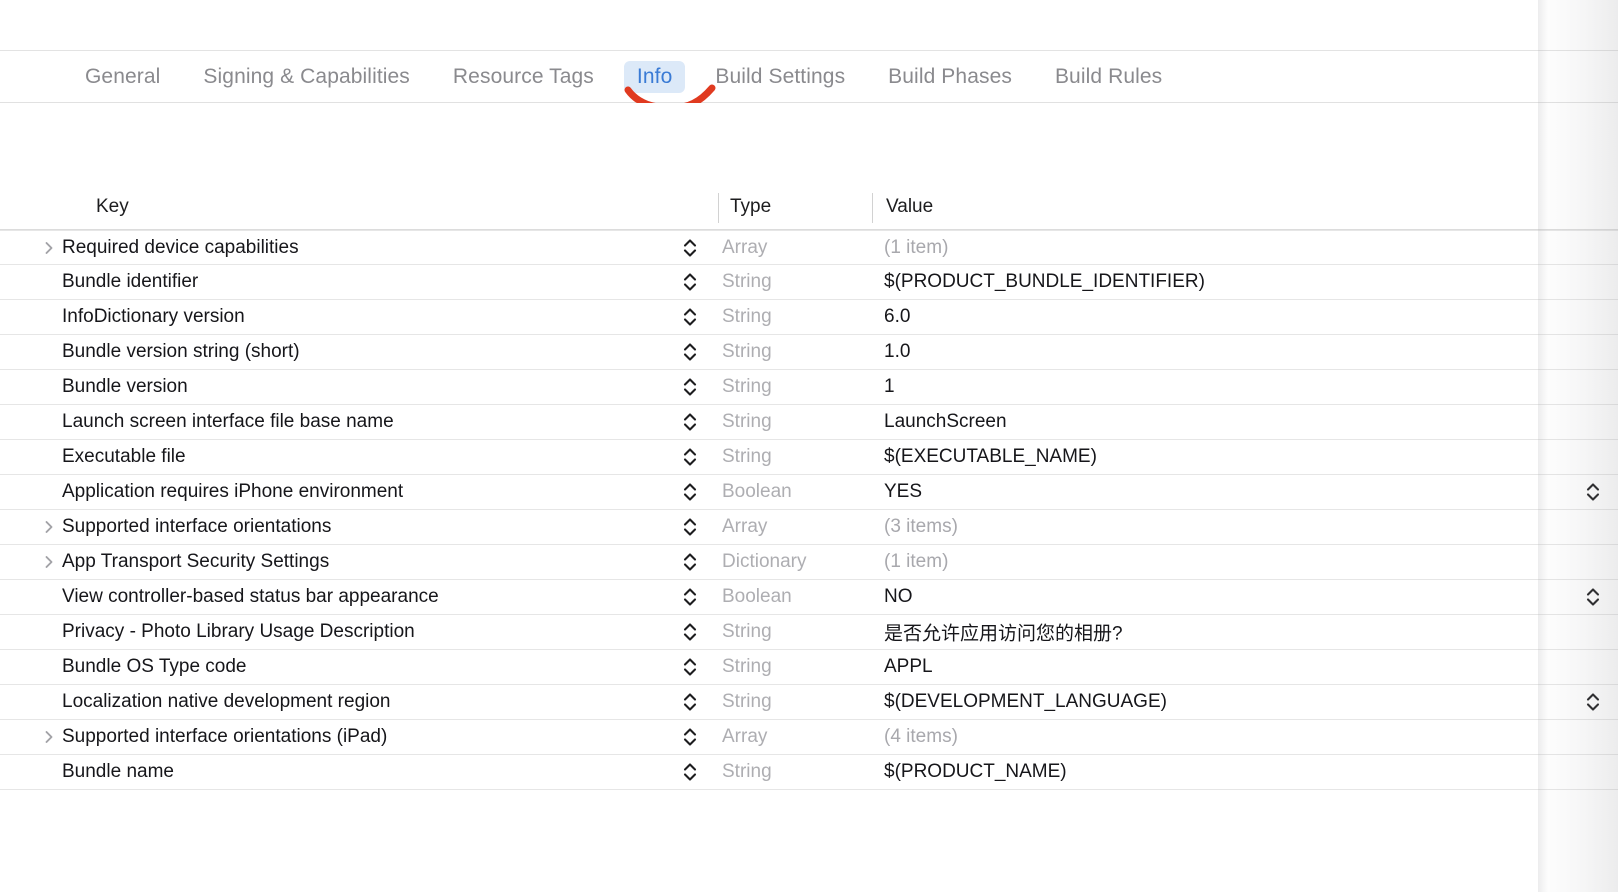 The width and height of the screenshot is (1618, 892). I want to click on row-value-label: NO, so click(898, 597).